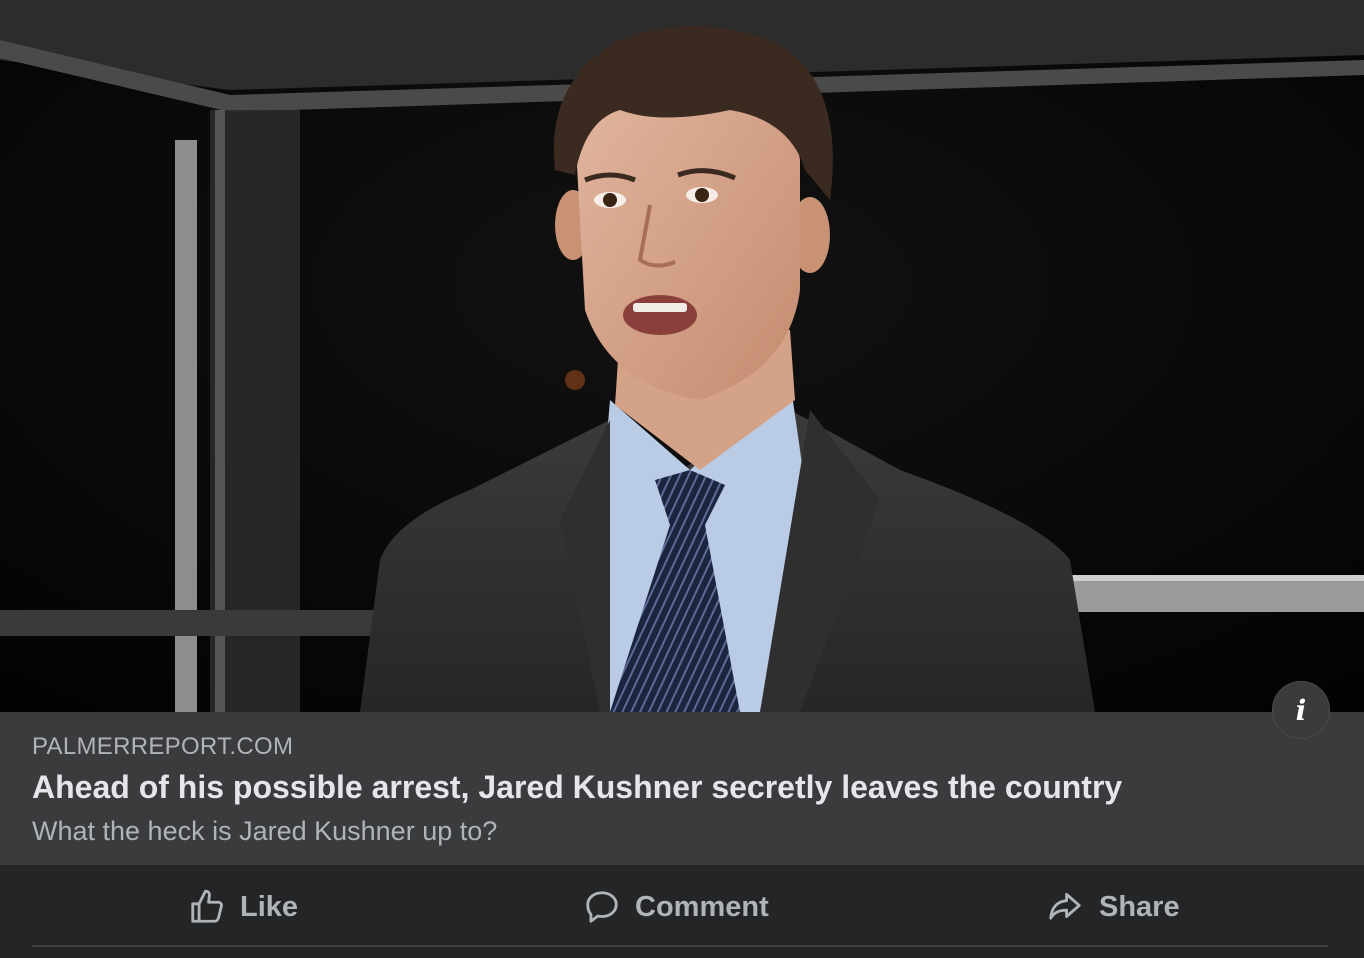 The width and height of the screenshot is (1364, 958). Describe the element at coordinates (680, 946) in the screenshot. I see `divider` at that location.